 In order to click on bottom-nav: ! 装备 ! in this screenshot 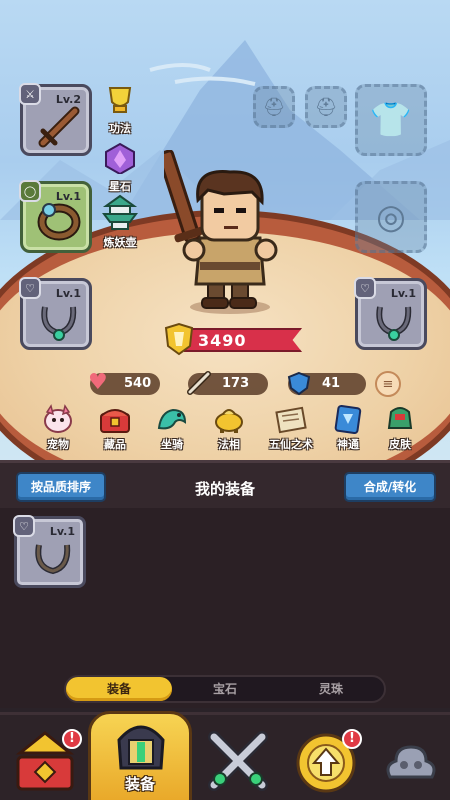, I will do `click(225, 755)`.